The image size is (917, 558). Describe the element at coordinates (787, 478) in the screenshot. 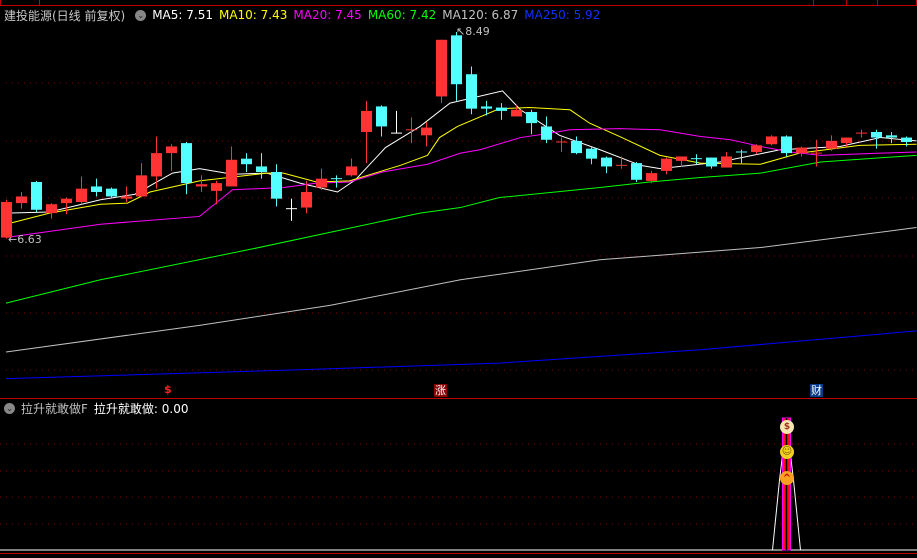

I see `up-arrow-icon: ^` at that location.